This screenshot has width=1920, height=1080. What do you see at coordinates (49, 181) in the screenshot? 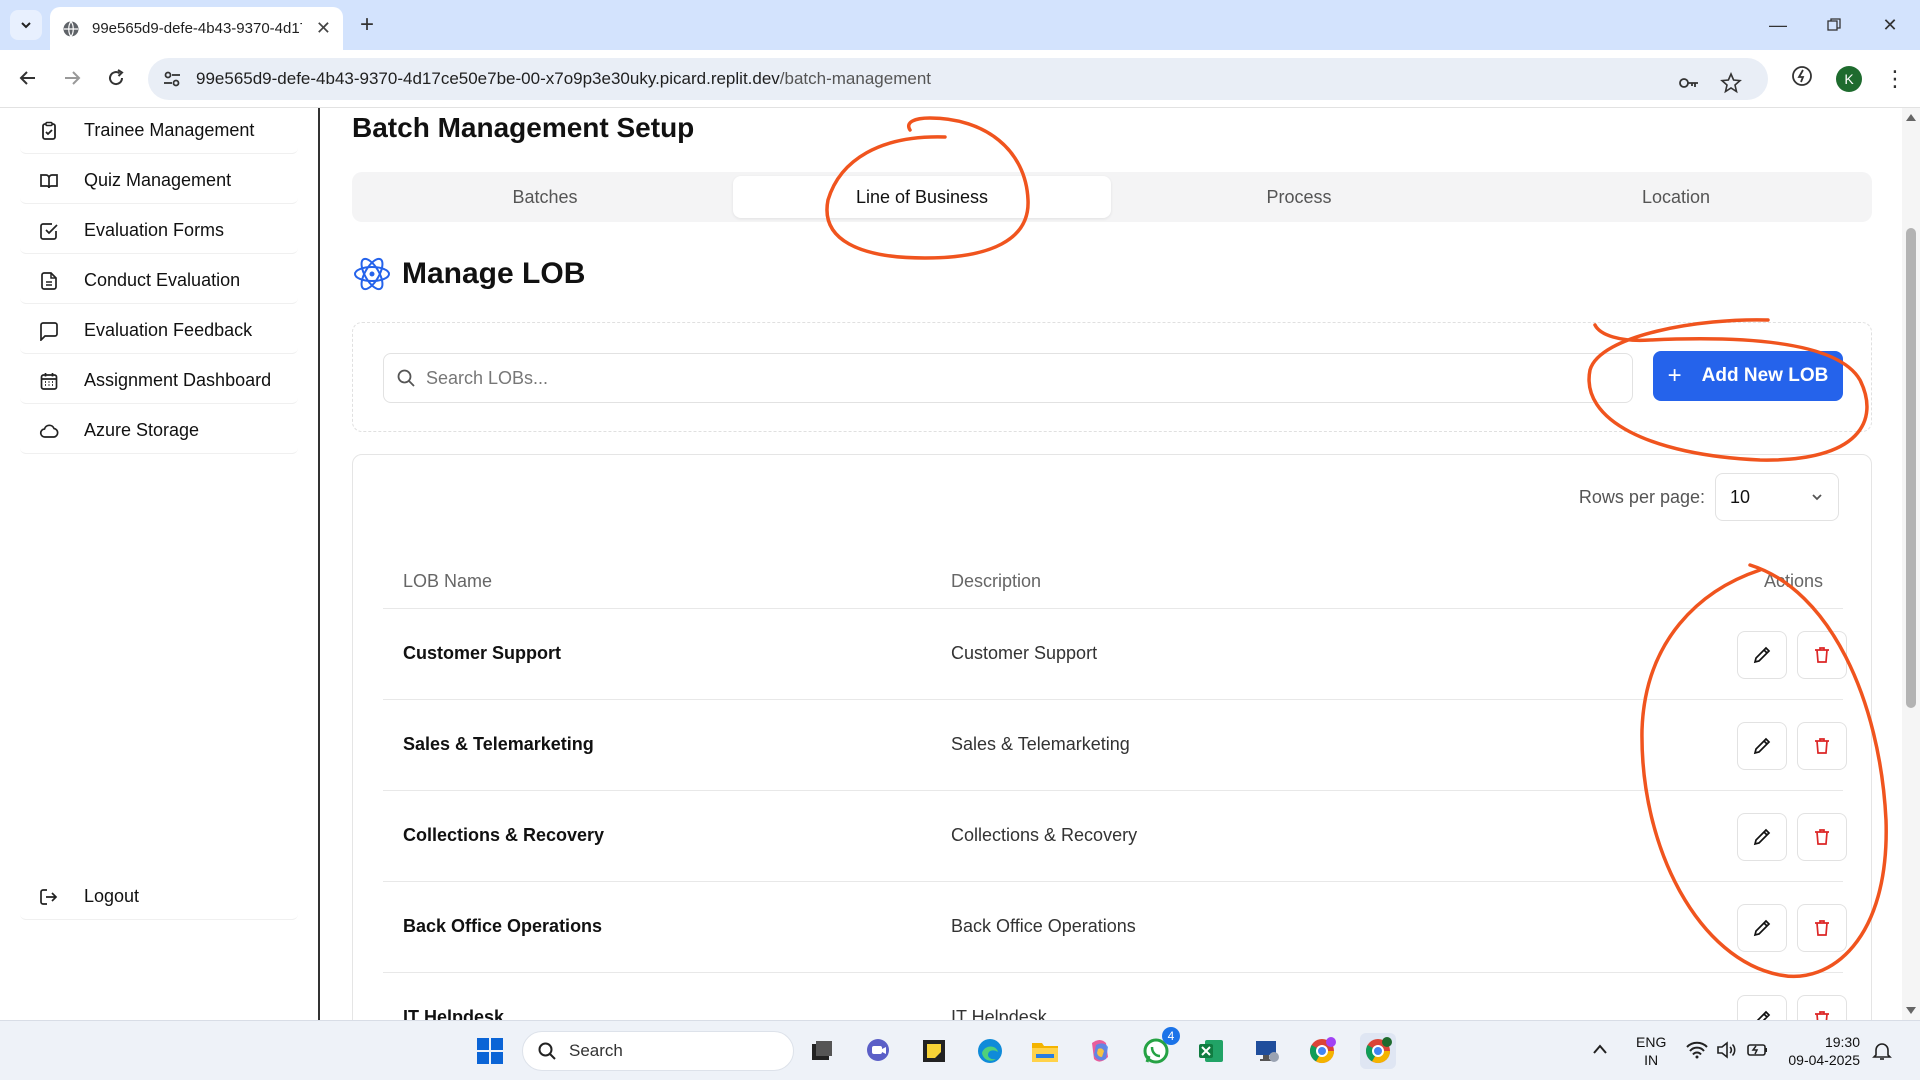
I see `book-open-icon` at bounding box center [49, 181].